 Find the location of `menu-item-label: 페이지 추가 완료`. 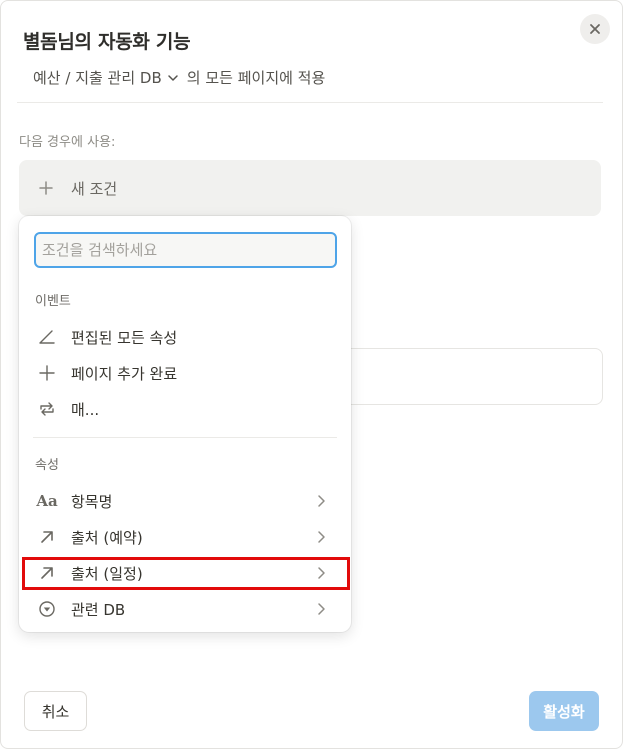

menu-item-label: 페이지 추가 완료 is located at coordinates (124, 373).